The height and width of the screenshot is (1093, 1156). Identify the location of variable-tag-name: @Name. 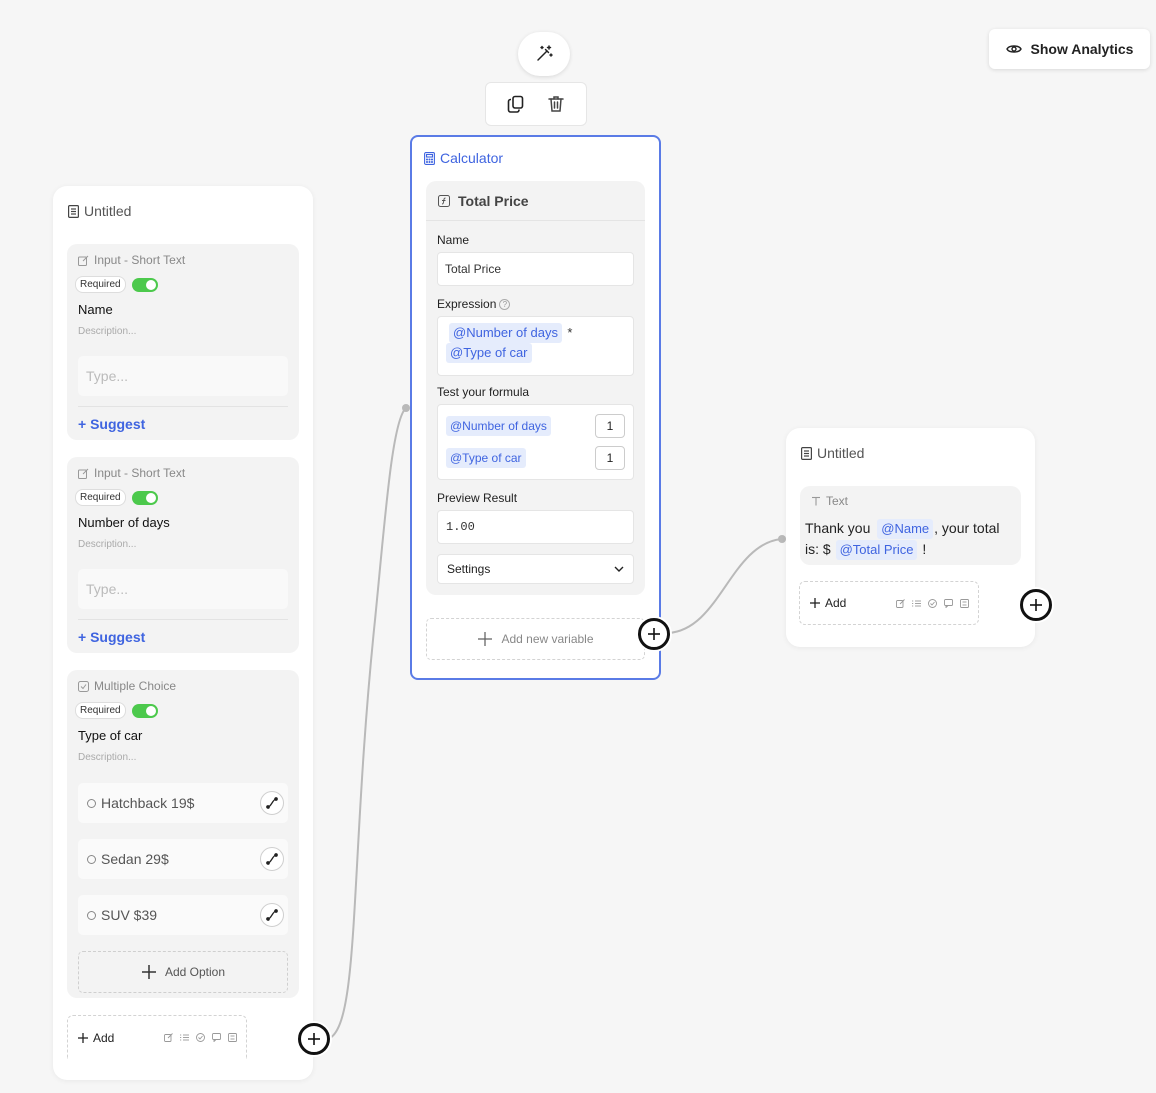
(905, 529).